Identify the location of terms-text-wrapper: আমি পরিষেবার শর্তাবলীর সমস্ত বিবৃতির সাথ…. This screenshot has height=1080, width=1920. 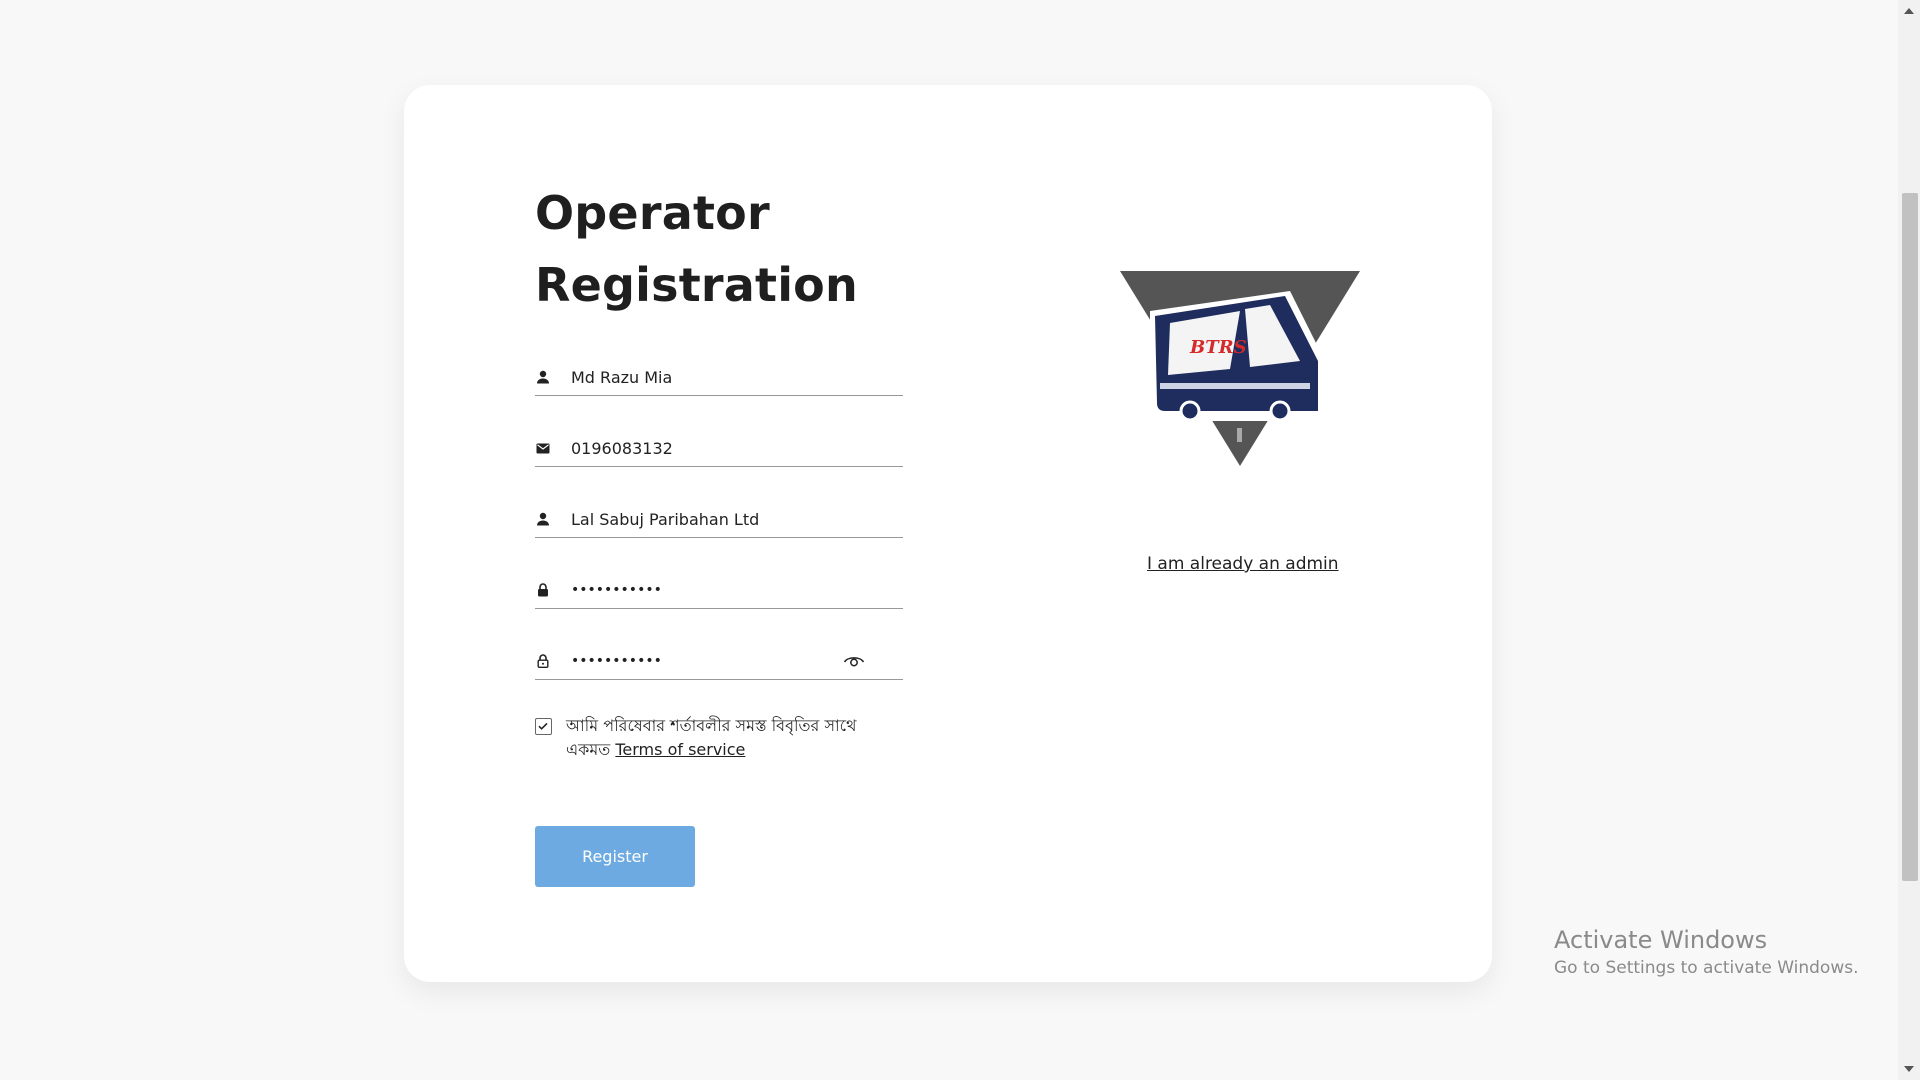
(734, 738).